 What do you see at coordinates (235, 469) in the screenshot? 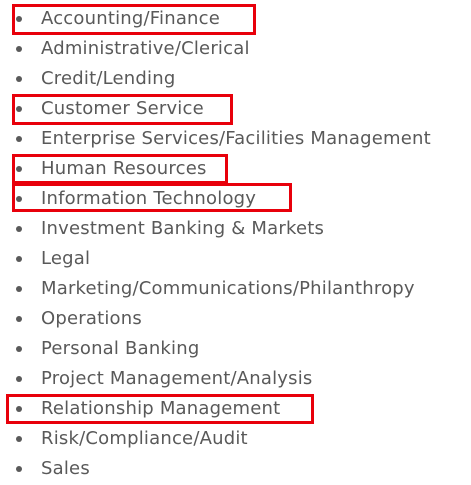
I see `list-item-sales: Sales` at bounding box center [235, 469].